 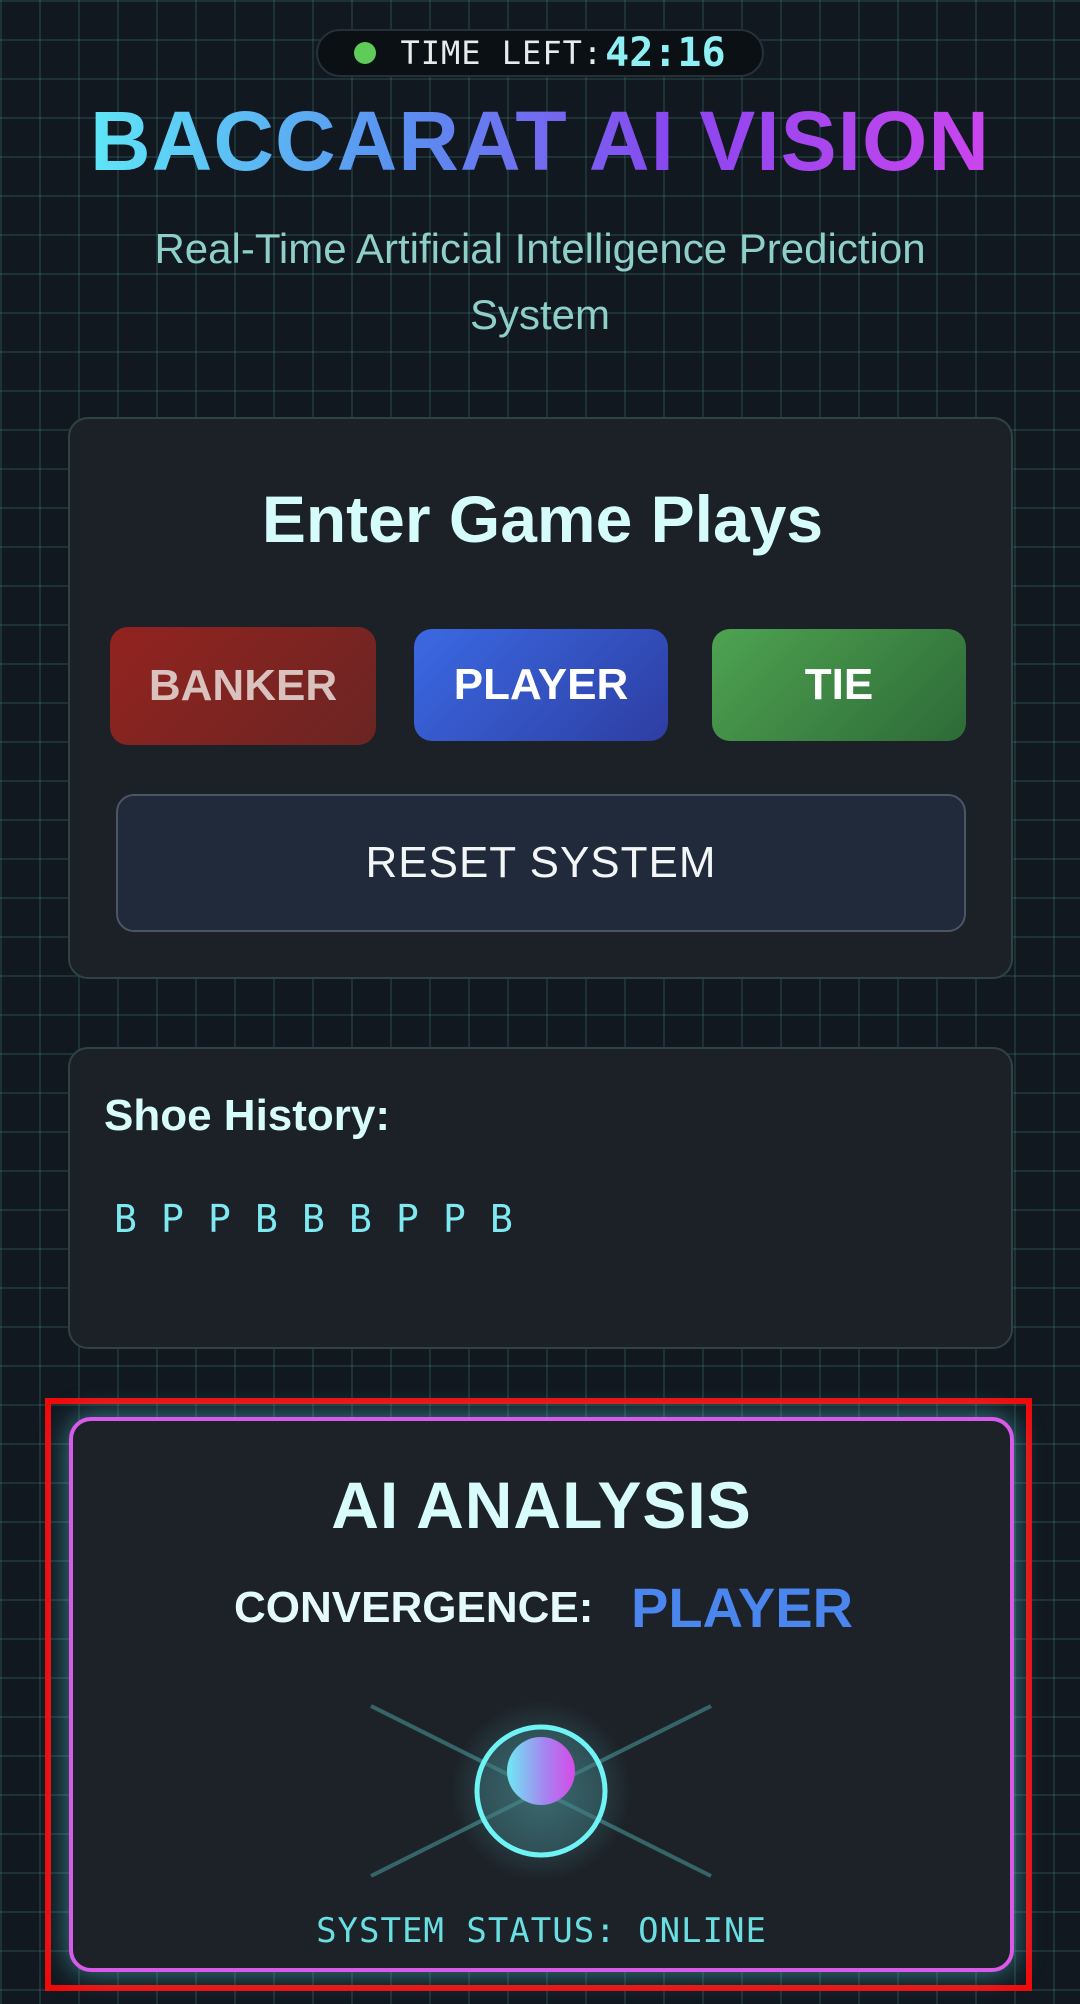 What do you see at coordinates (839, 685) in the screenshot?
I see `tie-button: TIE` at bounding box center [839, 685].